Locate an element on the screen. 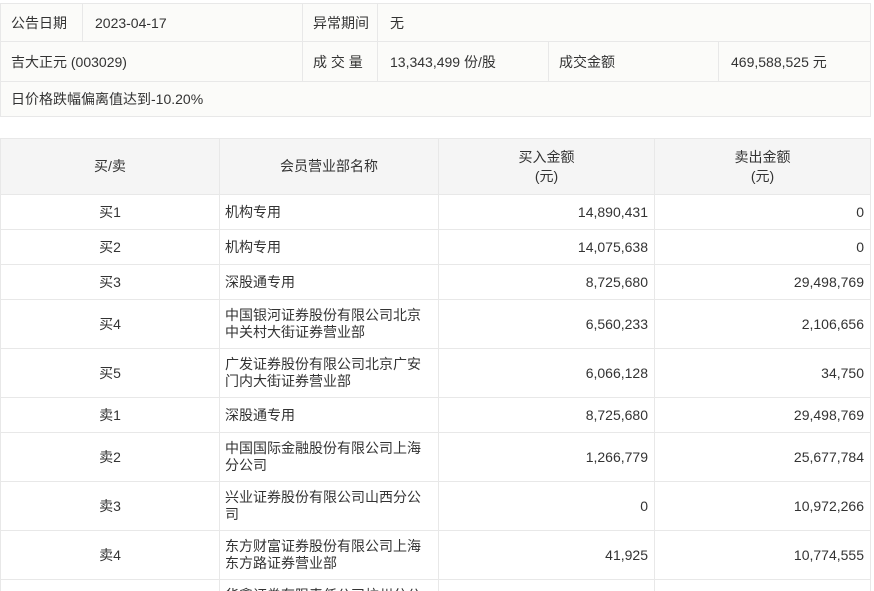 The image size is (874, 591). abnormal-period-label: 异常期间 is located at coordinates (339, 22).